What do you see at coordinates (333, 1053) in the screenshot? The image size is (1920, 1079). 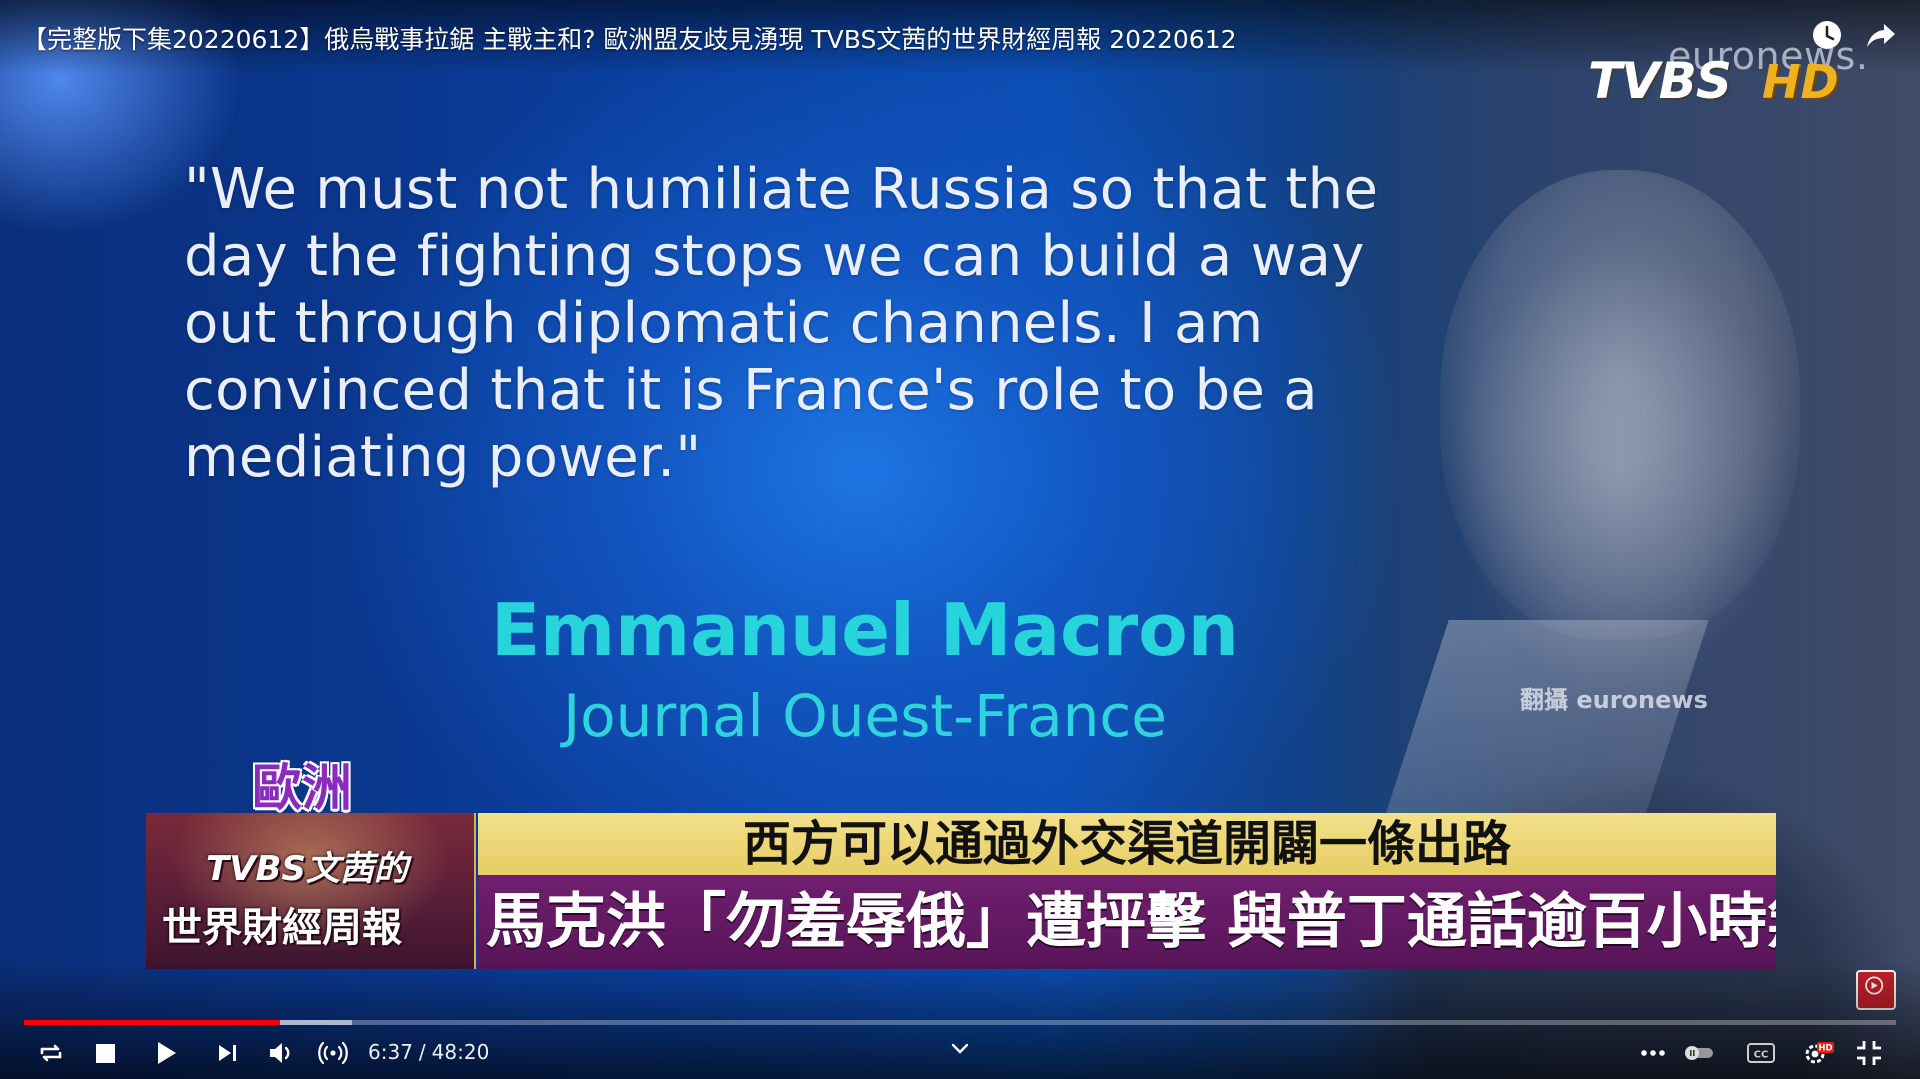 I see `live-broadcast-icon` at bounding box center [333, 1053].